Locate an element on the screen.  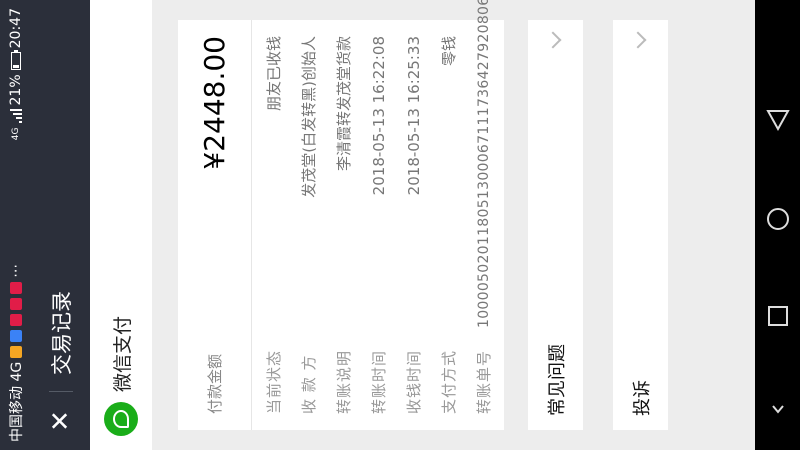
home-button is located at coordinates (778, 221).